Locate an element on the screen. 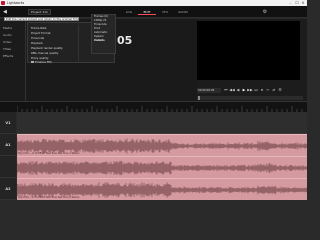 This screenshot has height=240, width=320. left-panel-item-media: Media is located at coordinates (12, 28).